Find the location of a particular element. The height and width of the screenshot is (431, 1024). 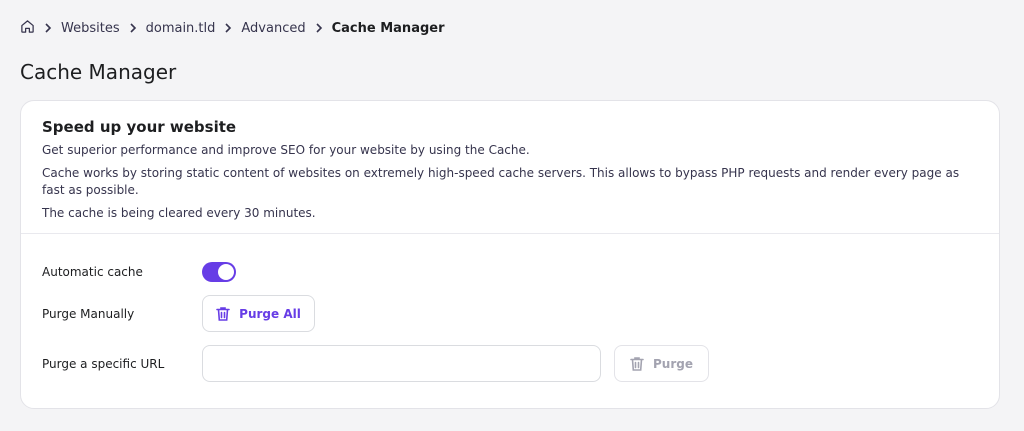

purge-label: Purge is located at coordinates (673, 363).